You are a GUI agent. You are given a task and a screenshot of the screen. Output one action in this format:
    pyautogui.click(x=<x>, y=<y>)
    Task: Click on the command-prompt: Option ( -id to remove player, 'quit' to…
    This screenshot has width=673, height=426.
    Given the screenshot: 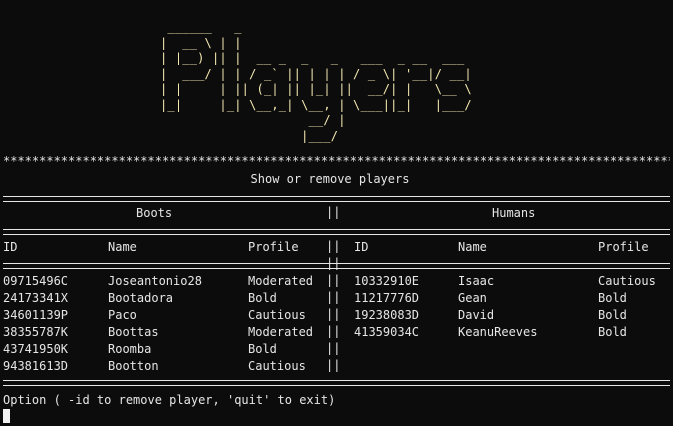 What is the action you would take?
    pyautogui.click(x=169, y=400)
    